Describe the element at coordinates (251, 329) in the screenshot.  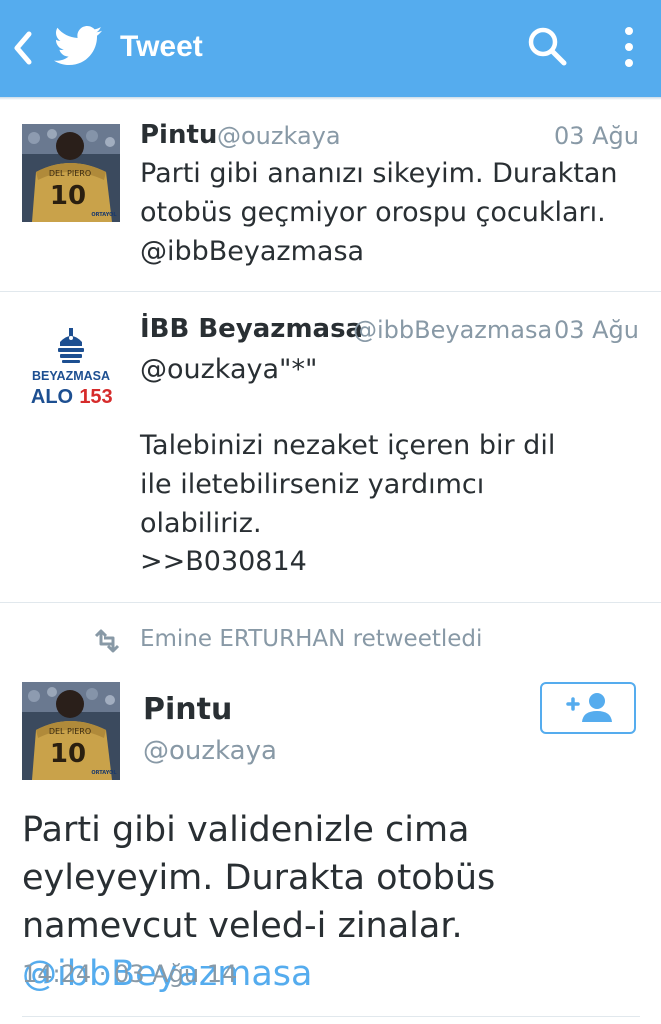
I see `author-name: İBB Beyazmasa` at that location.